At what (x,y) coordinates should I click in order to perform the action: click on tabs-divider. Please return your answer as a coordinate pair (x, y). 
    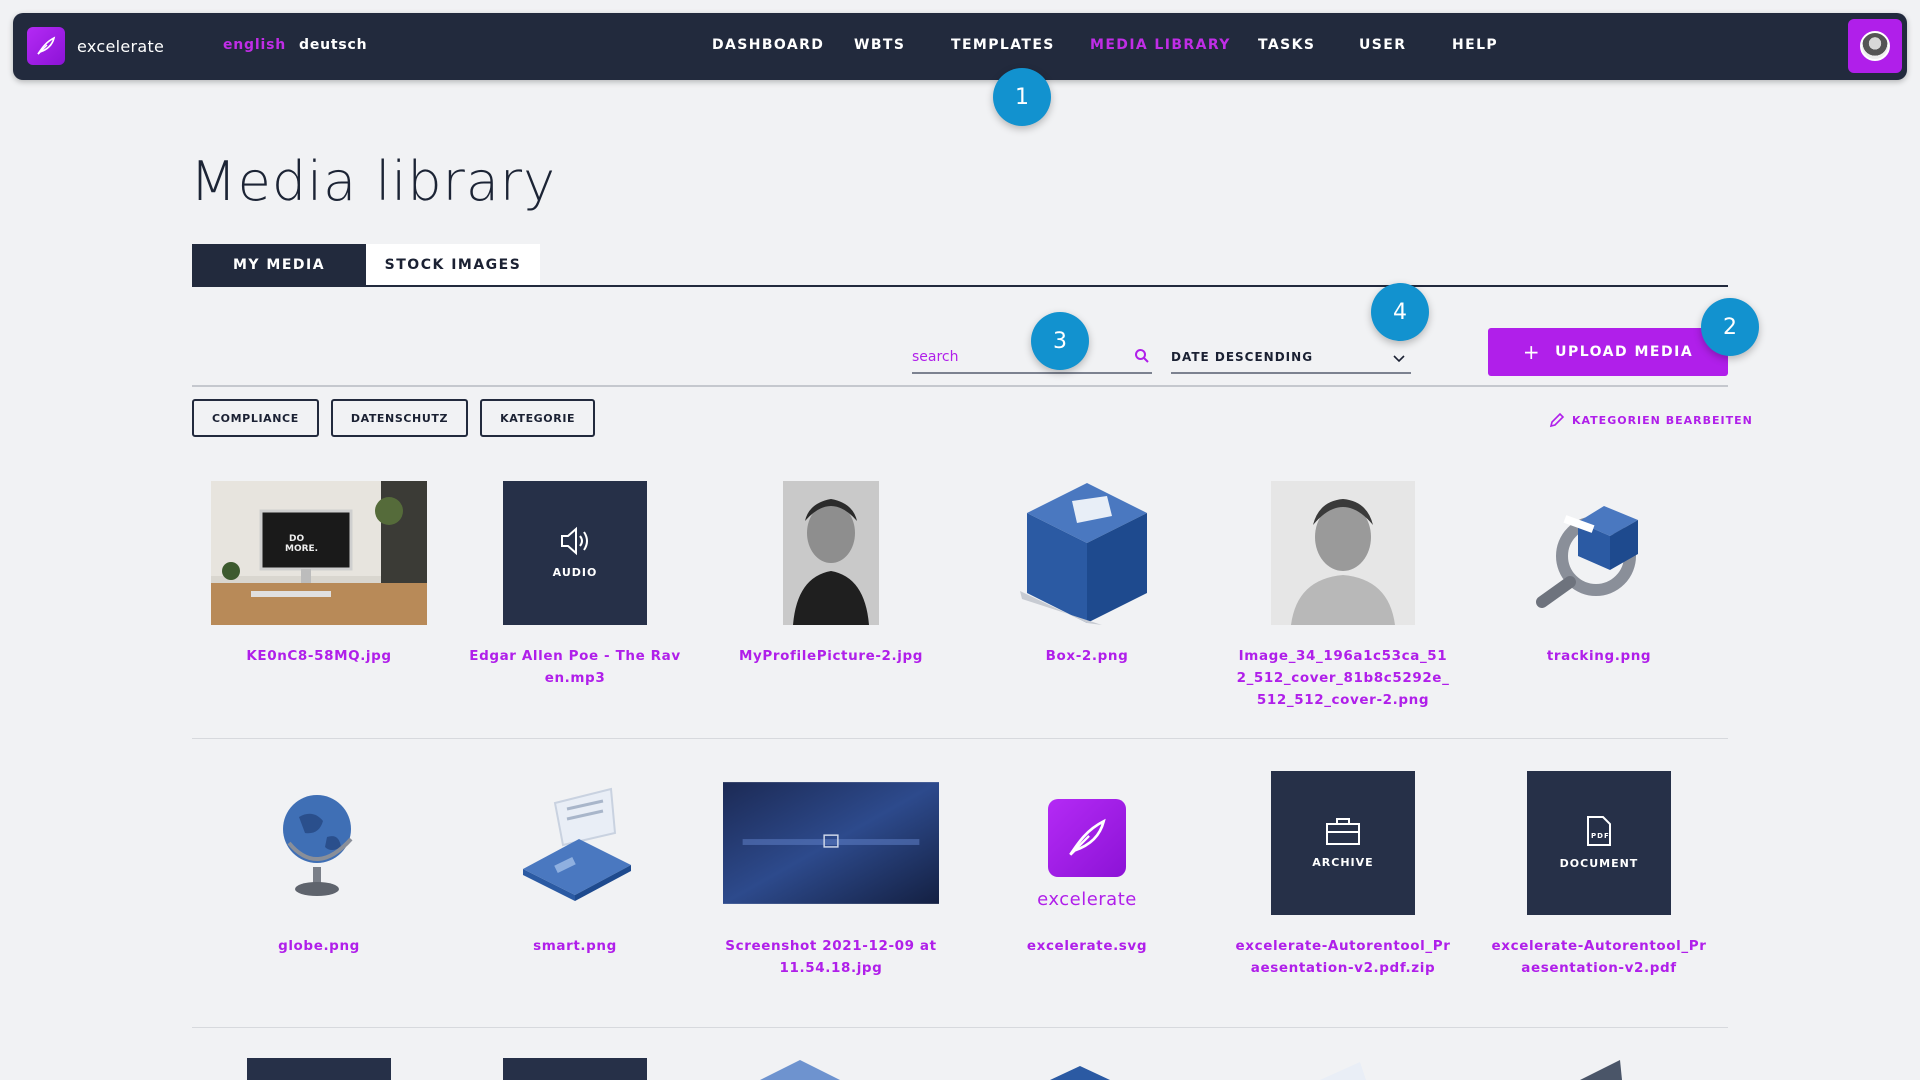
    Looking at the image, I should click on (960, 286).